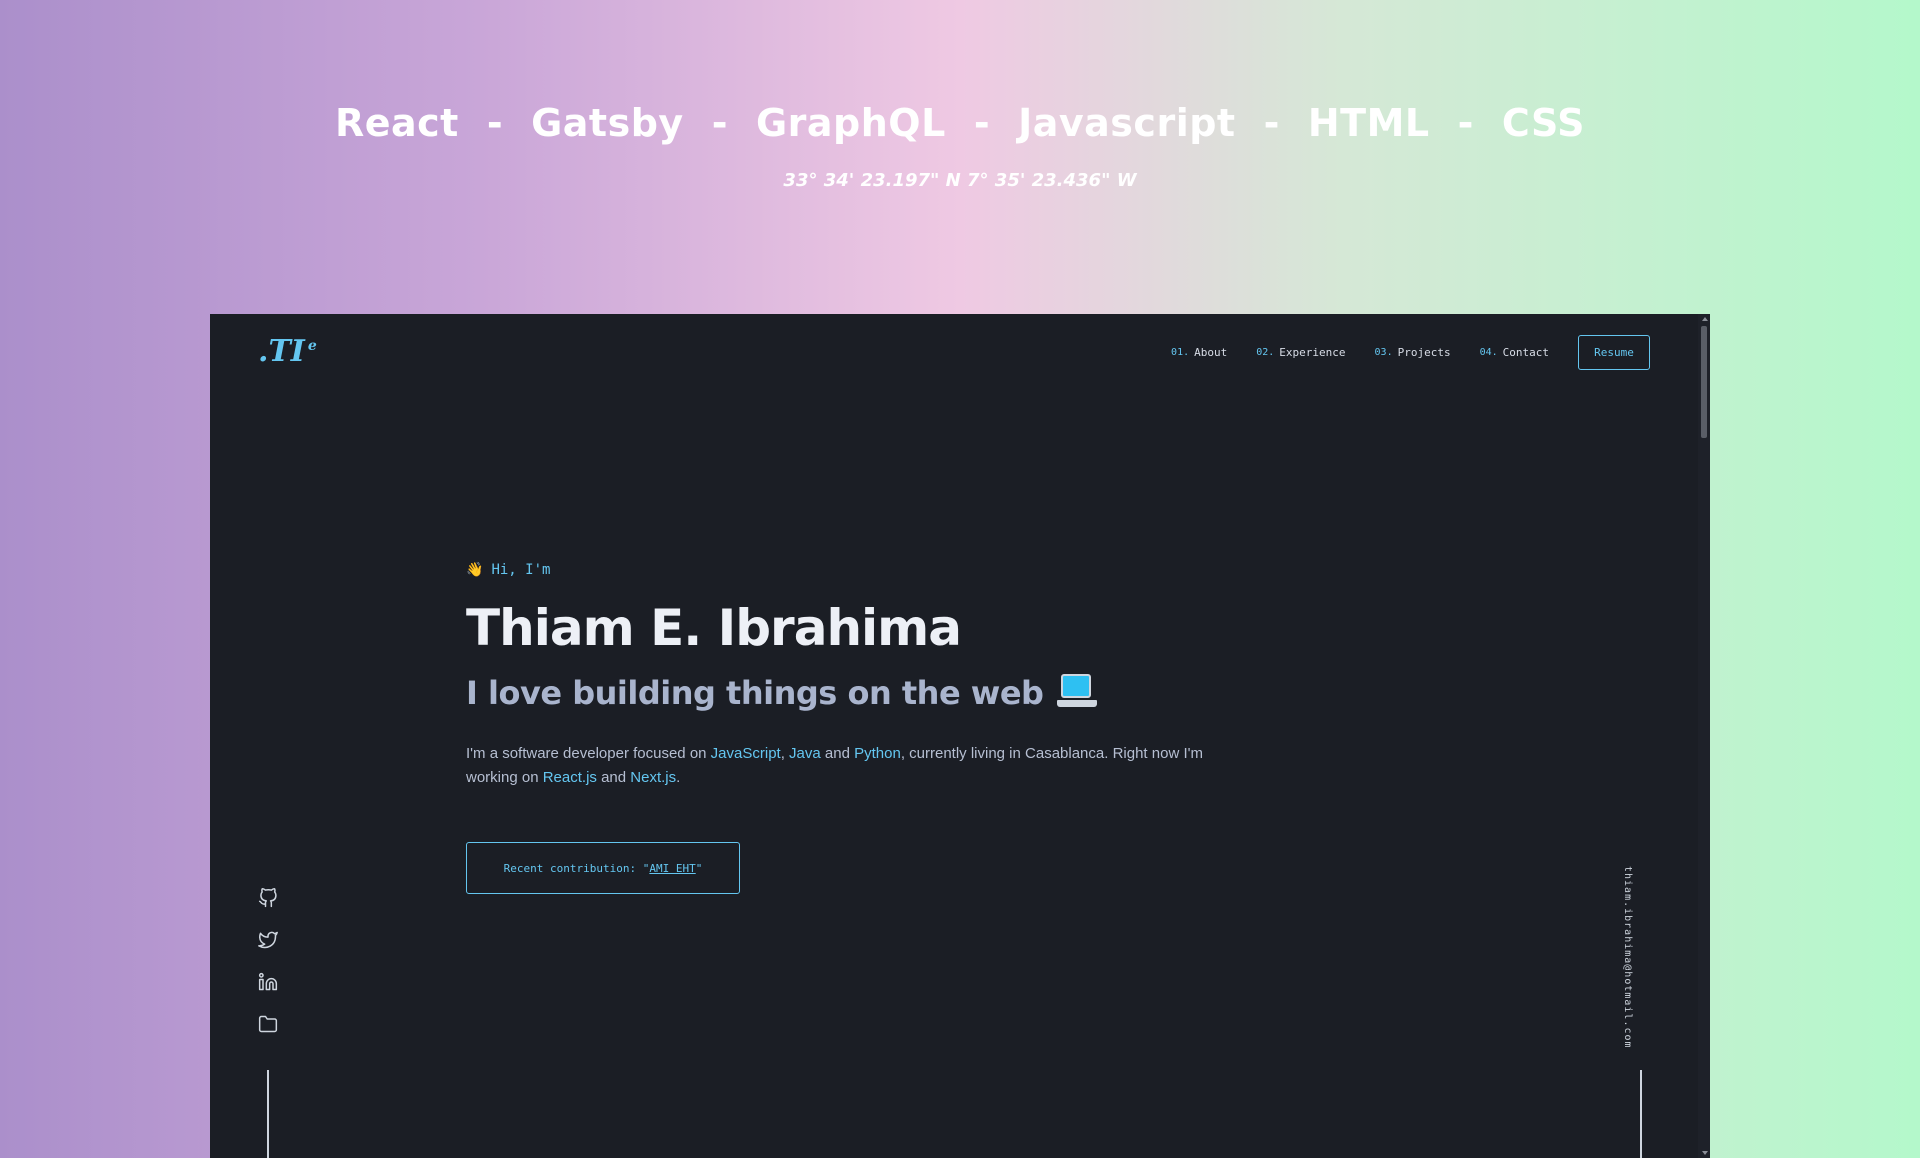 The height and width of the screenshot is (1158, 1920). I want to click on email-link: thiam.ibrahima@hotmail.com, so click(1623, 957).